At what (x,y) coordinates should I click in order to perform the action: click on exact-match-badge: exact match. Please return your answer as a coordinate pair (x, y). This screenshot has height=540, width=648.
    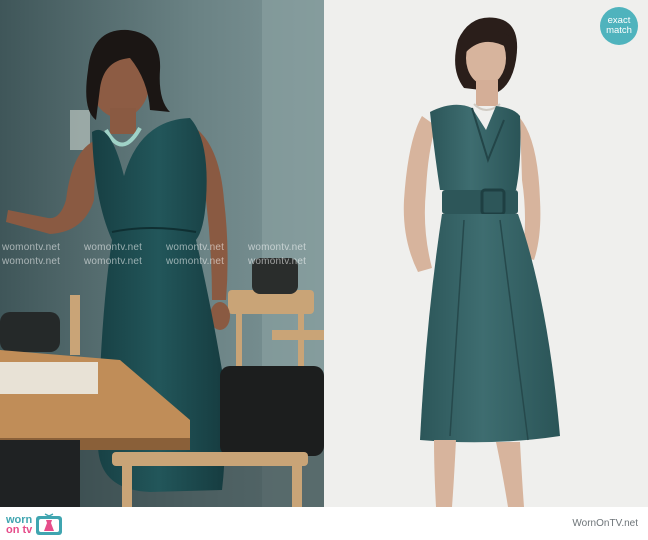
    Looking at the image, I should click on (619, 26).